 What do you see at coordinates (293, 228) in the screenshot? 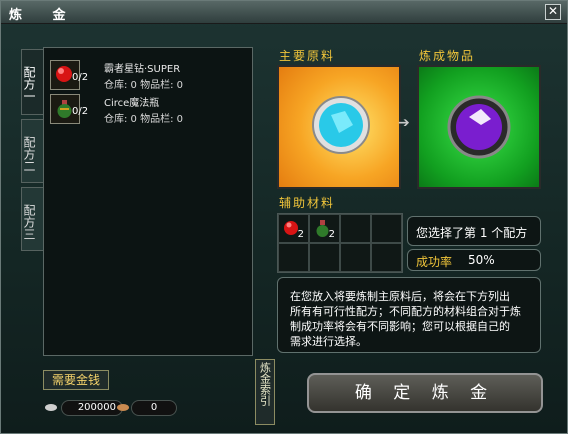
I see `aux-slot-1: 2` at bounding box center [293, 228].